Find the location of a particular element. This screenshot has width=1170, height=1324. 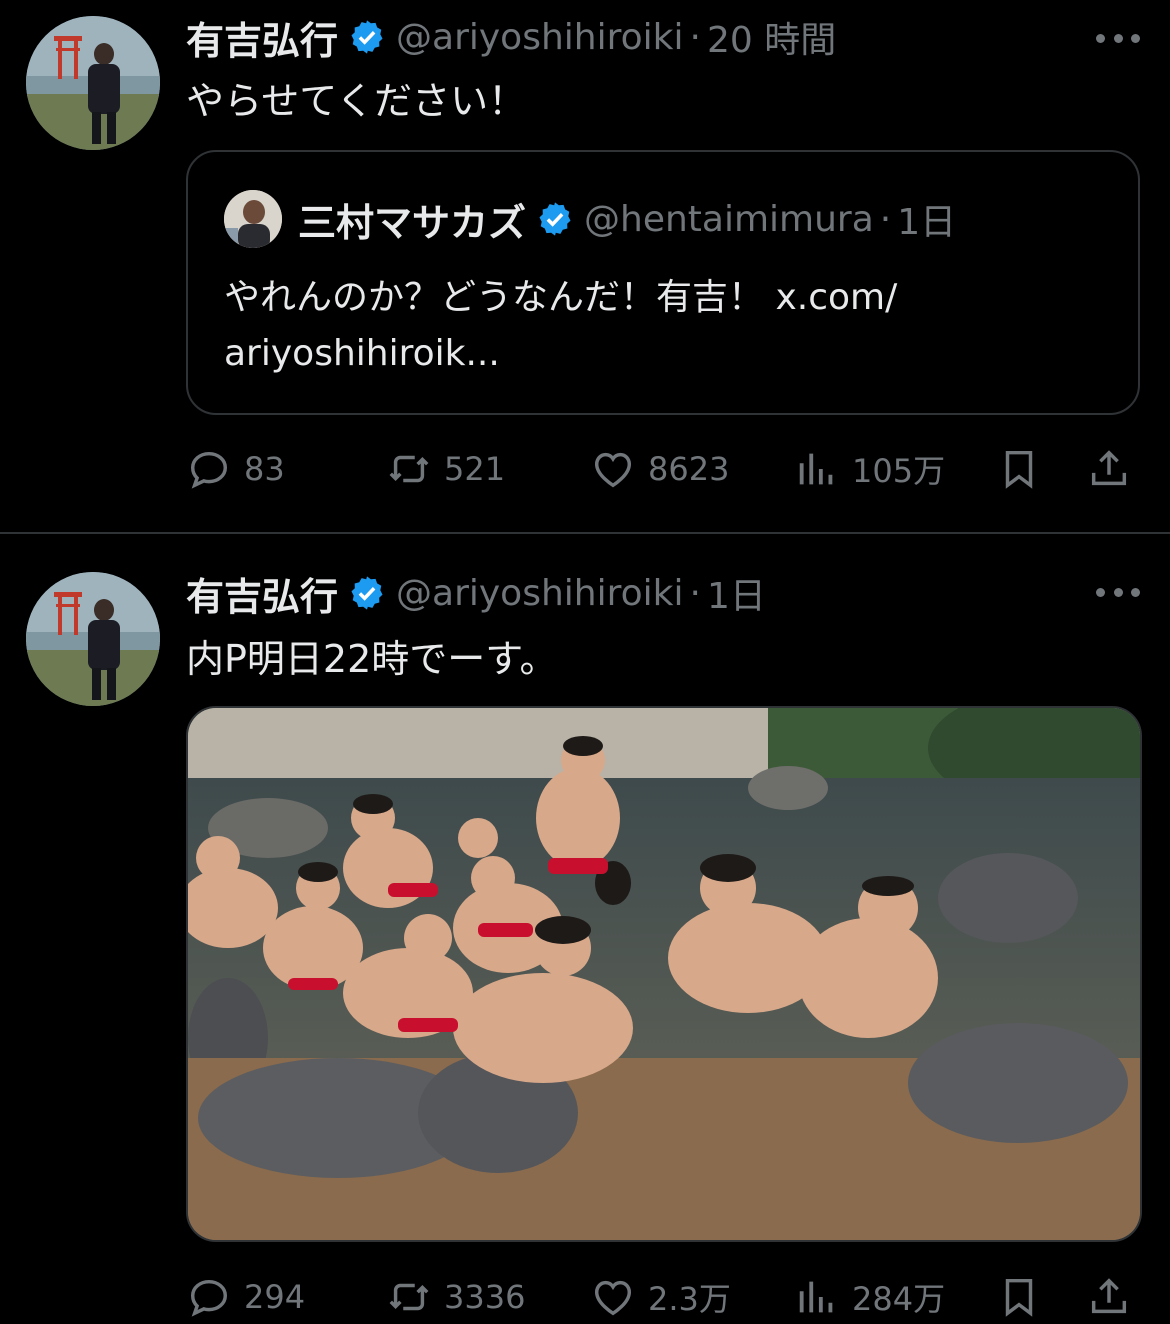

views-button: 105万 is located at coordinates (869, 469).